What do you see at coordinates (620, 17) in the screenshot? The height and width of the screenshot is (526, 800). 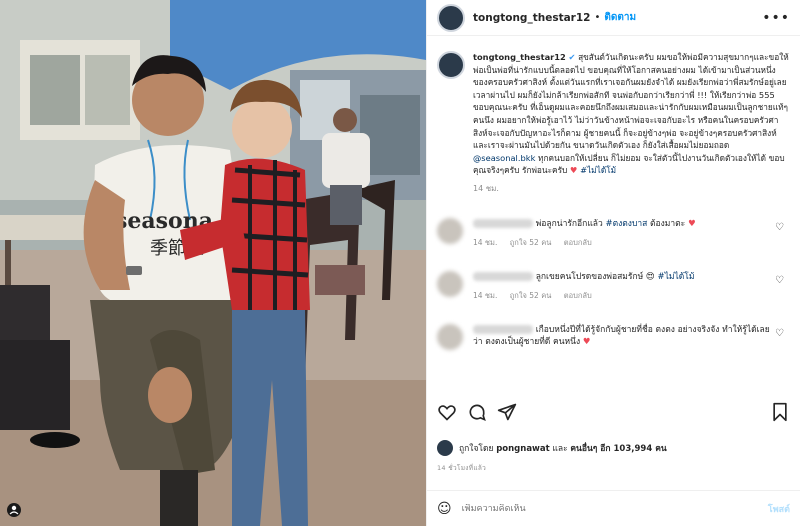 I see `follow-button: ติดตาม` at bounding box center [620, 17].